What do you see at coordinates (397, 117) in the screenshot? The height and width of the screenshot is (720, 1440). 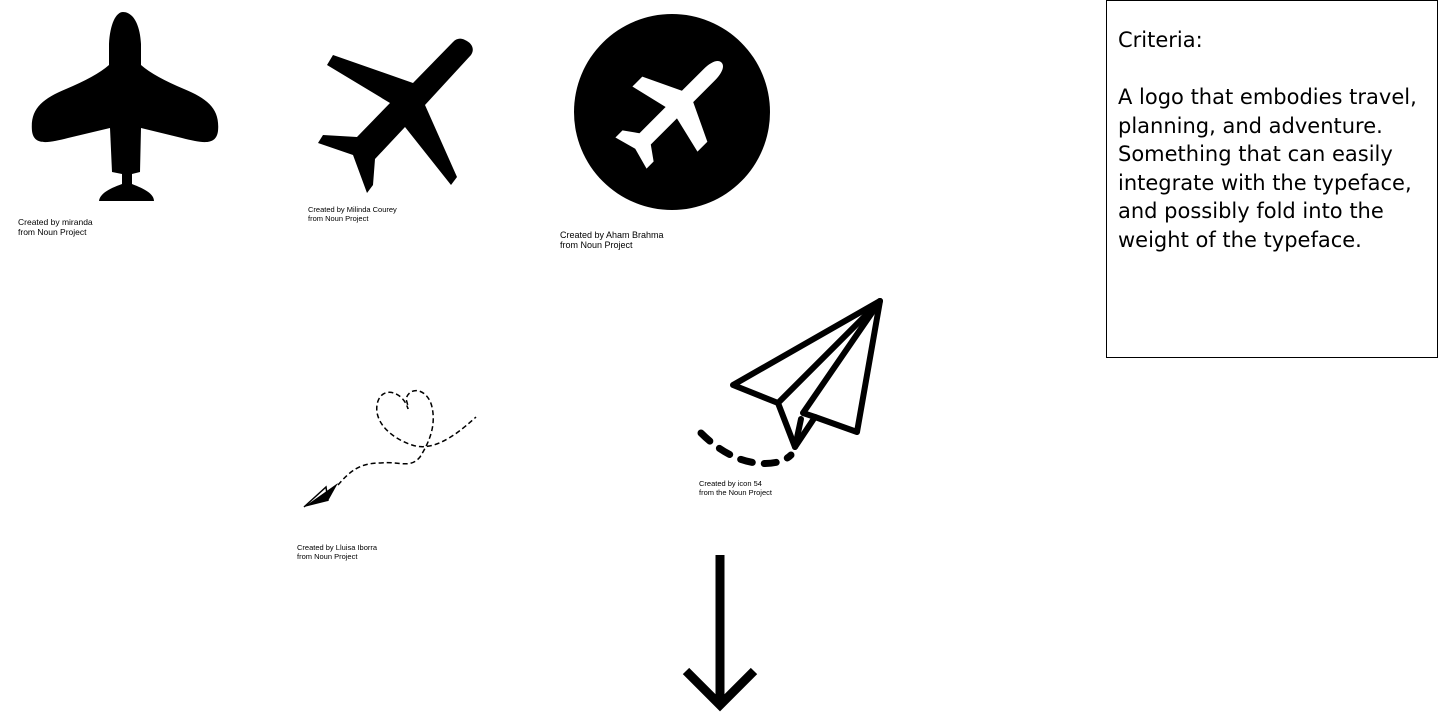 I see `airplane-diagonal-icon` at bounding box center [397, 117].